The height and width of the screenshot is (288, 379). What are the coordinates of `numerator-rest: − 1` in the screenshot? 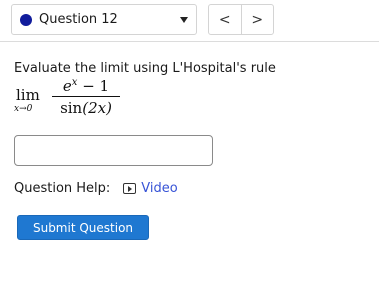 It's located at (93, 86).